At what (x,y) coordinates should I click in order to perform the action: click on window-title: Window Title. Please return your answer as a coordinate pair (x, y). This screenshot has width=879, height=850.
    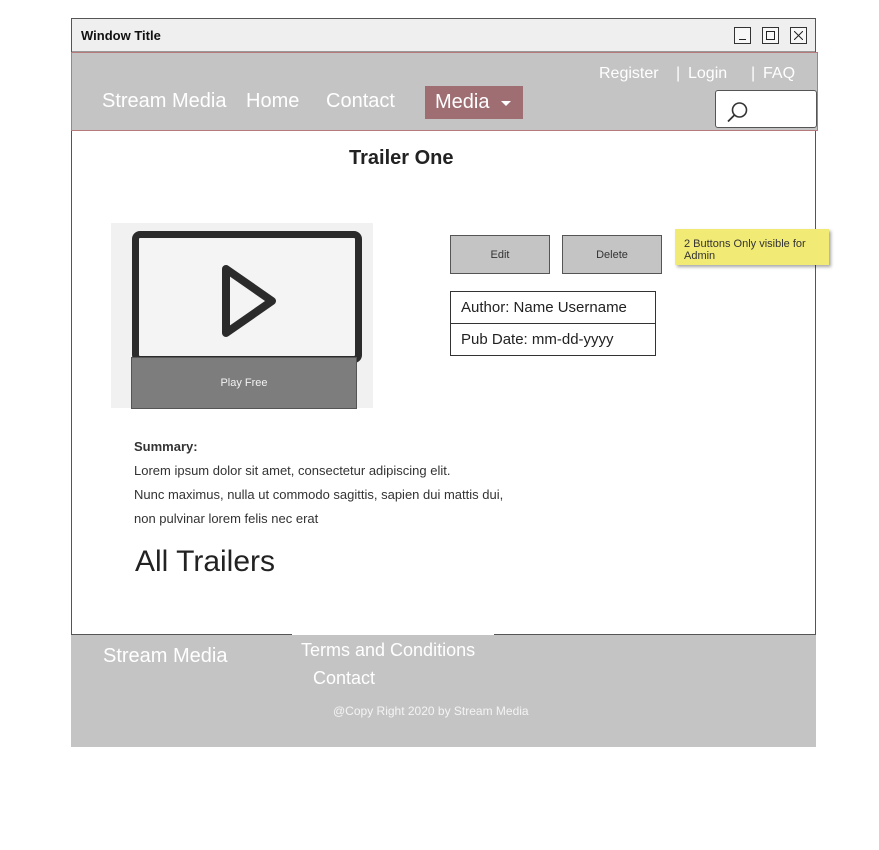
    Looking at the image, I should click on (121, 35).